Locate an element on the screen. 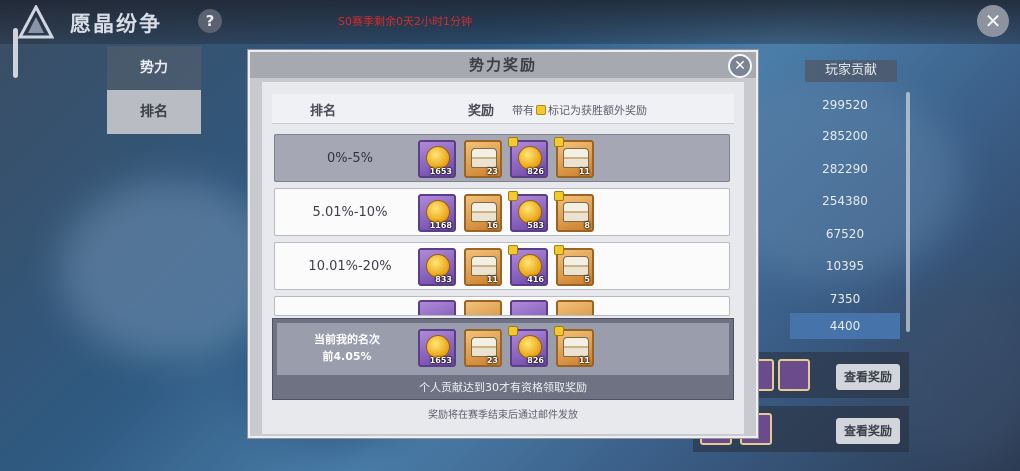 This screenshot has height=471, width=1020. header-reward: 奖励 is located at coordinates (481, 111).